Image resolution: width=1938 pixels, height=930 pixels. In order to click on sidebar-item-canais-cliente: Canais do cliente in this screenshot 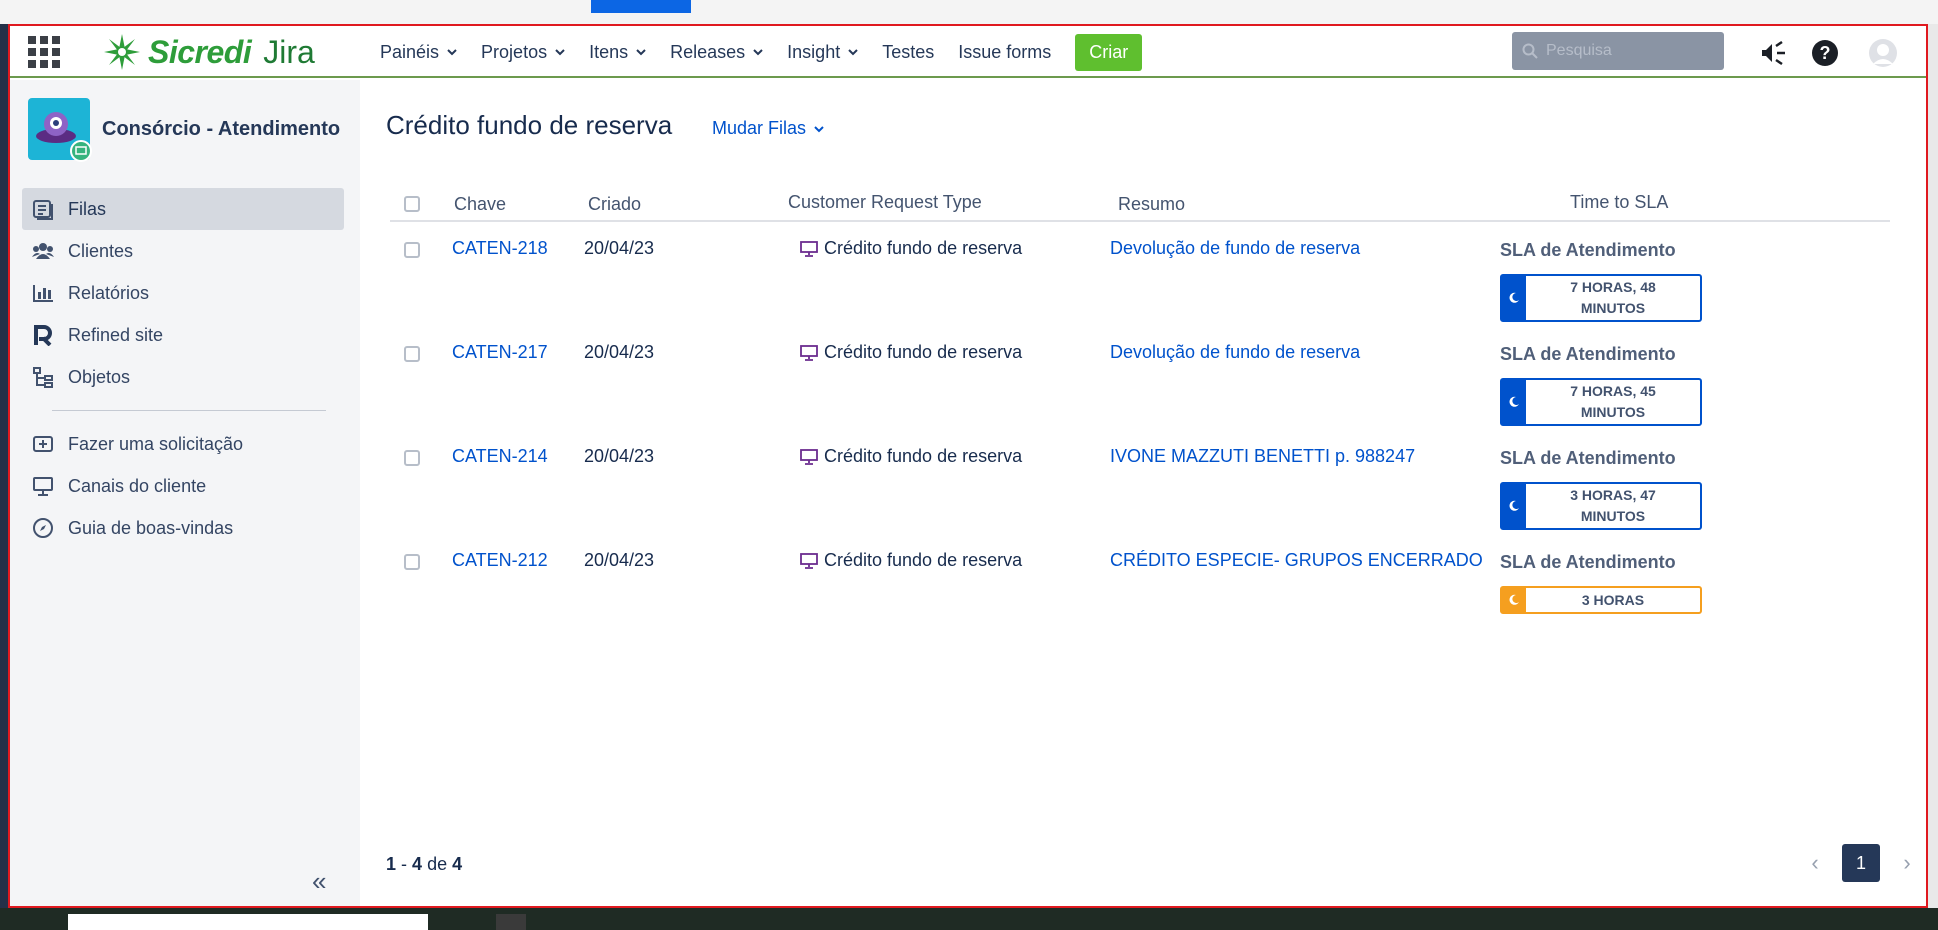, I will do `click(183, 486)`.